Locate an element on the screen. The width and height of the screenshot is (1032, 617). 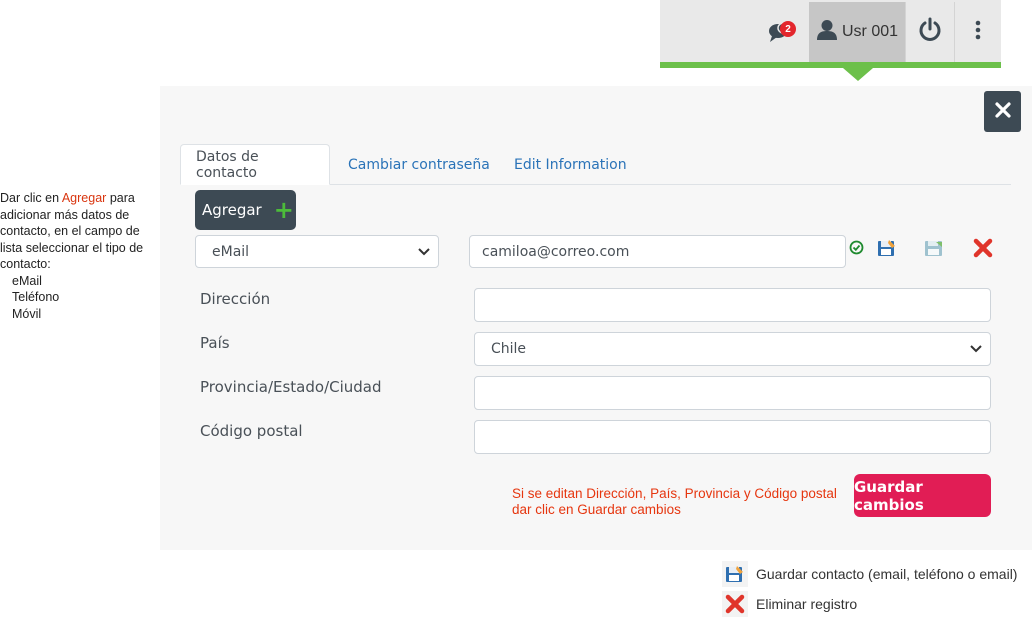
user-menu-button: Usr 001 is located at coordinates (857, 32).